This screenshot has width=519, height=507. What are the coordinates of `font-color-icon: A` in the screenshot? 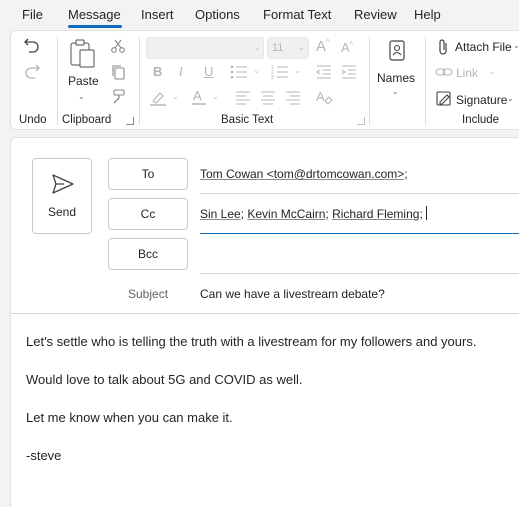 It's located at (199, 97).